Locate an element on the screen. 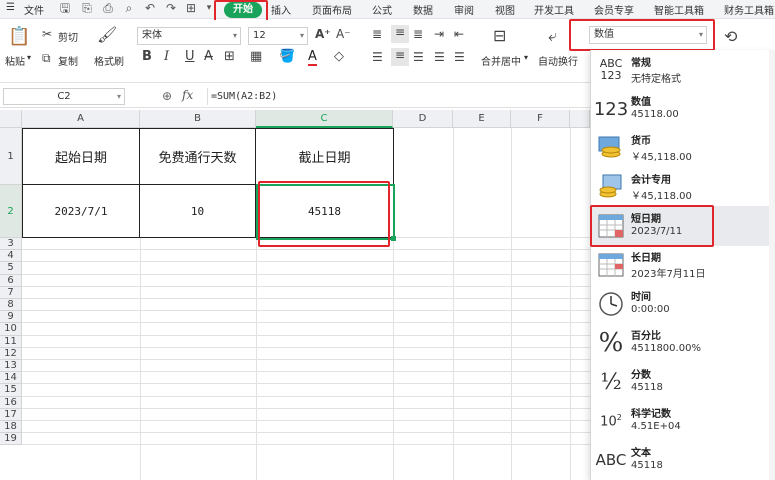  format-option-8: ½ 分数 45118 is located at coordinates (683, 382).